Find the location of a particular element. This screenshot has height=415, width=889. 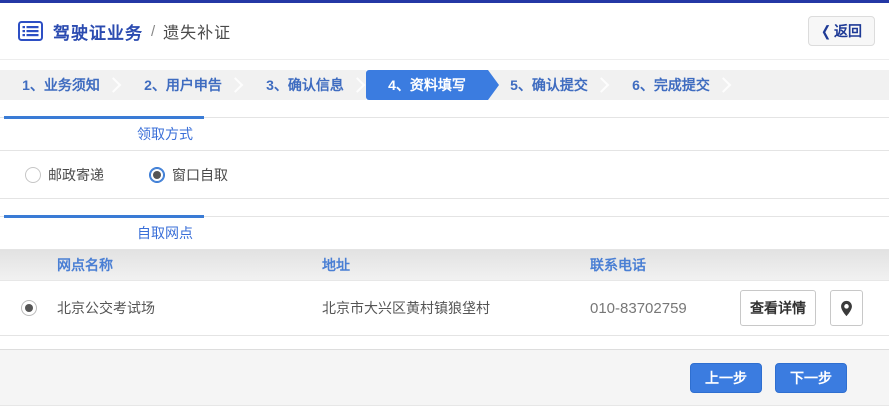

back-button: ❮ 返回 is located at coordinates (841, 31).